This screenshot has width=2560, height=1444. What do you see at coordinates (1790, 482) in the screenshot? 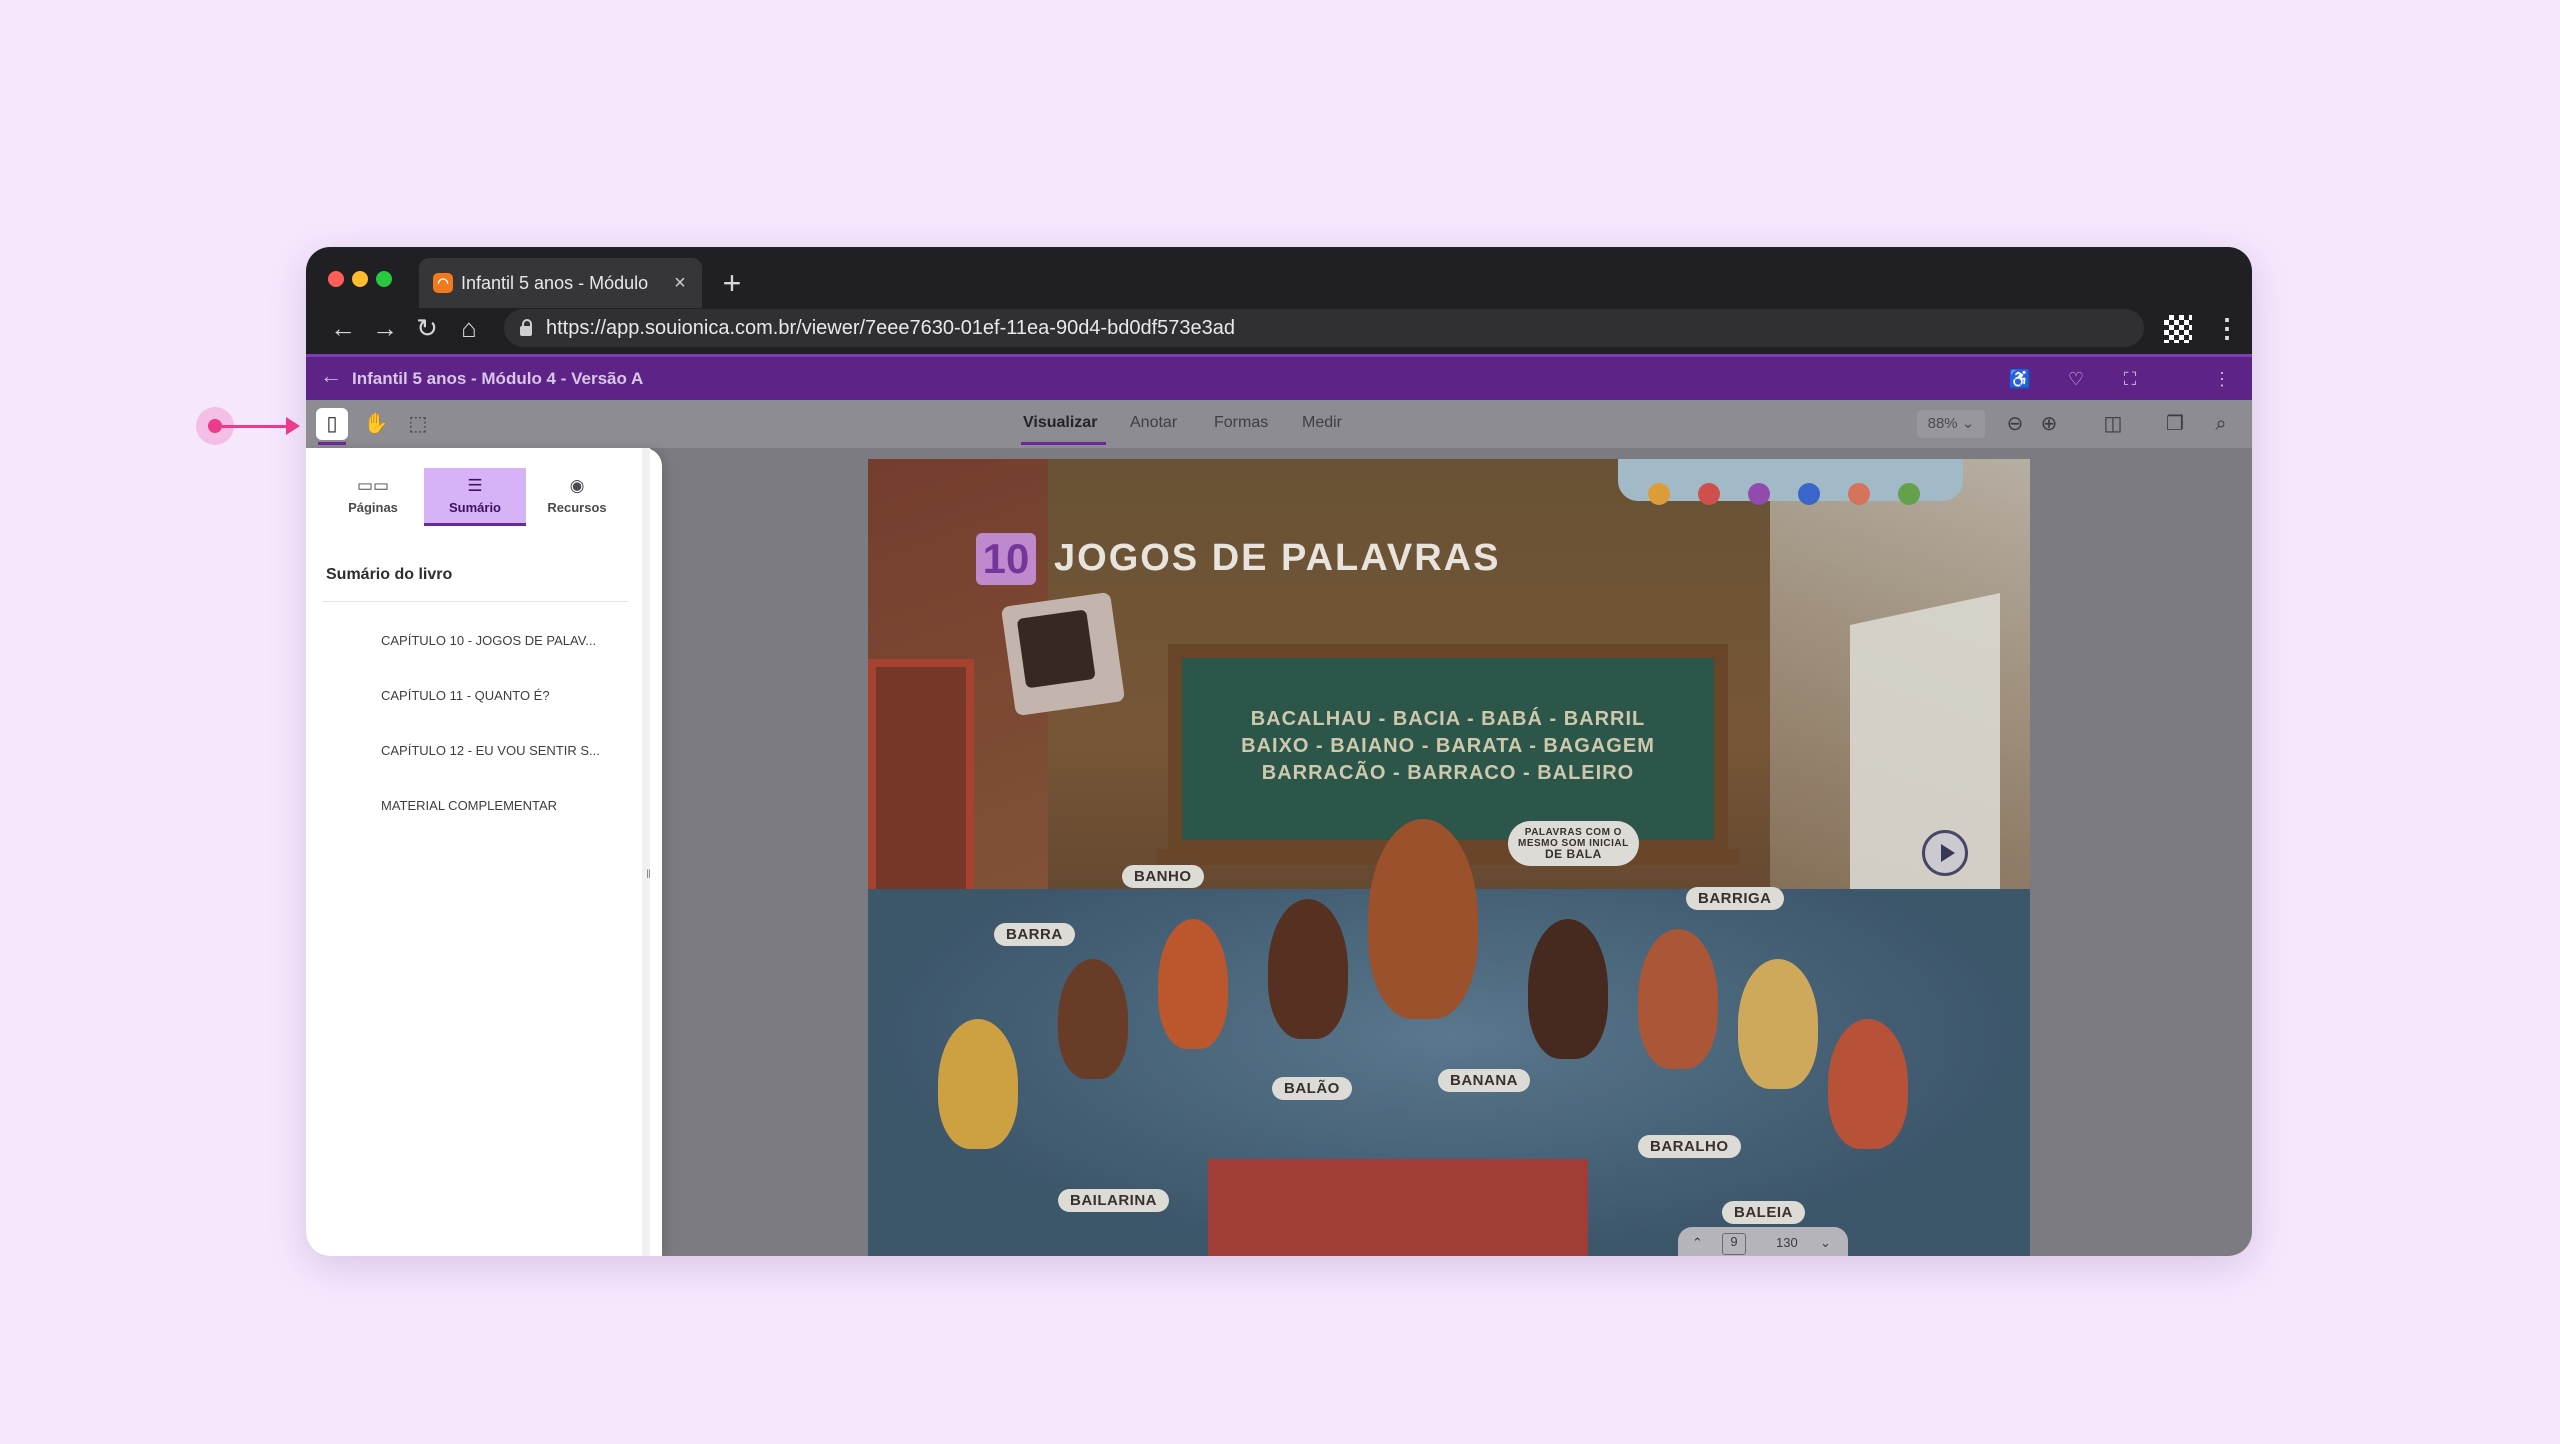
I see `shape-shelf` at bounding box center [1790, 482].